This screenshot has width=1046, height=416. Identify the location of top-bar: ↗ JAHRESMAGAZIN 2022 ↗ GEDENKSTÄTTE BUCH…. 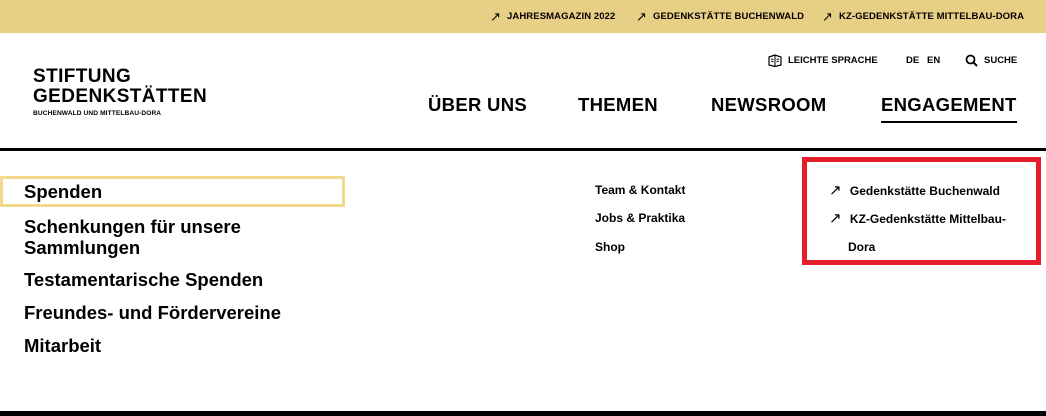
(523, 16).